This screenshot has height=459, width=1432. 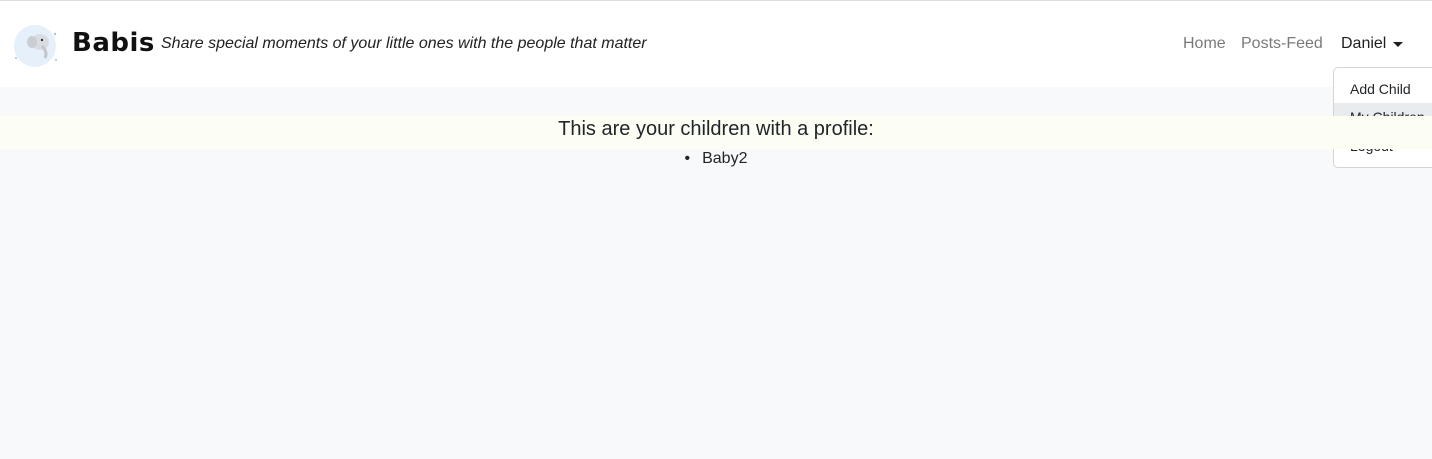 I want to click on child-list-item: Baby2, so click(x=716, y=159).